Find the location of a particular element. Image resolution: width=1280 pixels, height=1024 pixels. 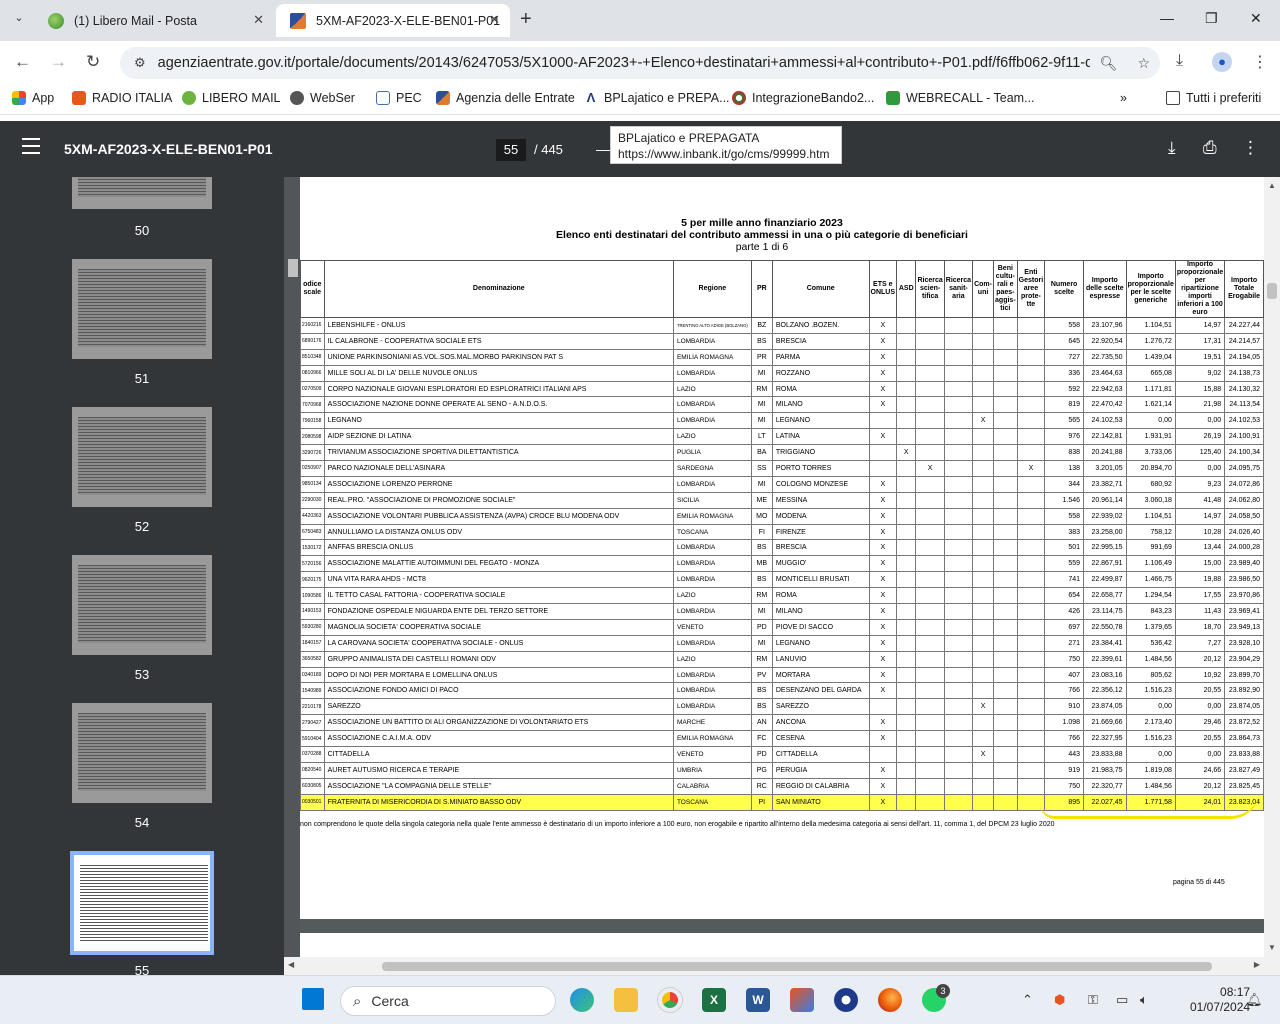

excel-icon: X is located at coordinates (714, 1000).